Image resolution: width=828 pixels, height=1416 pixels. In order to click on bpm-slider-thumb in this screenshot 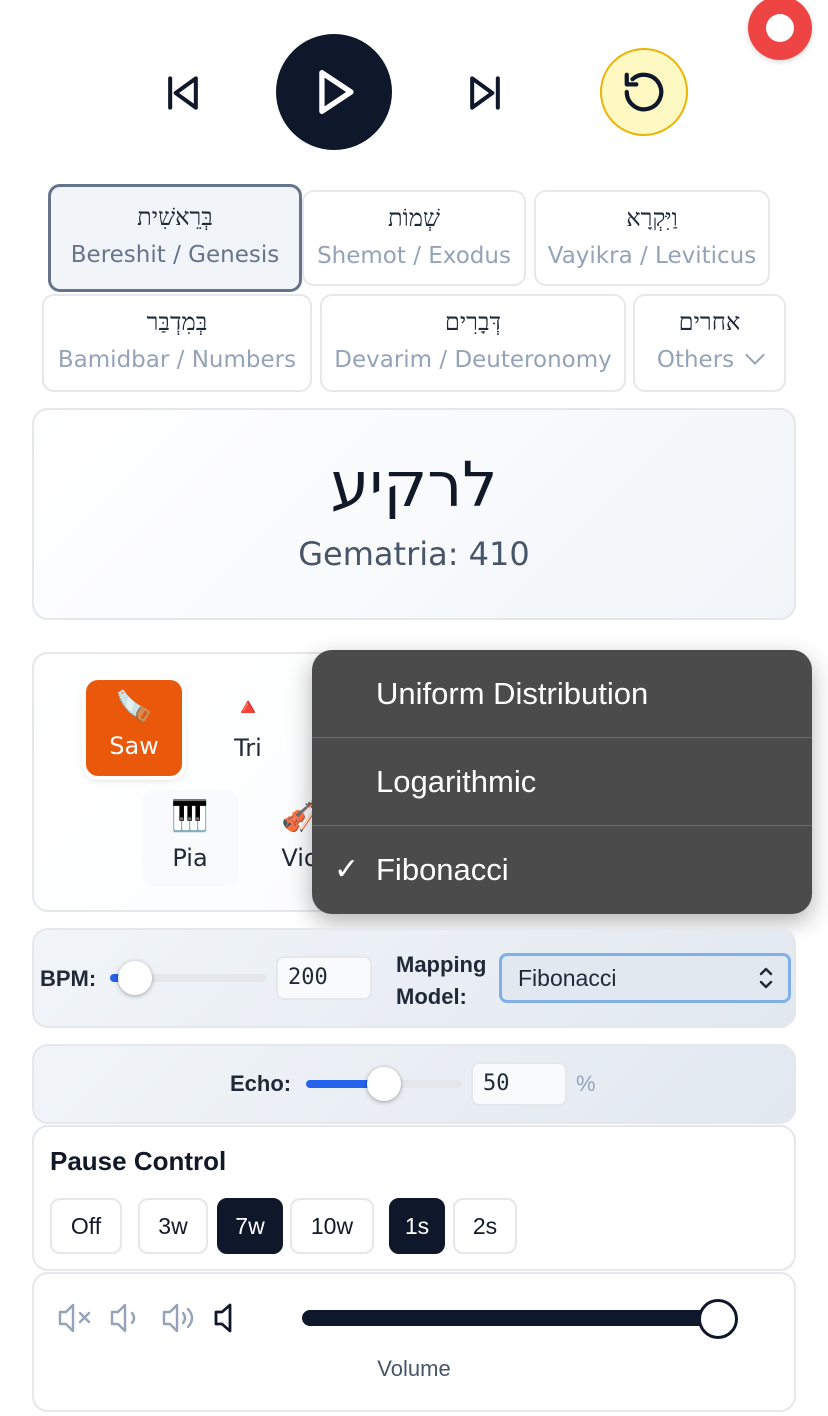, I will do `click(134, 978)`.